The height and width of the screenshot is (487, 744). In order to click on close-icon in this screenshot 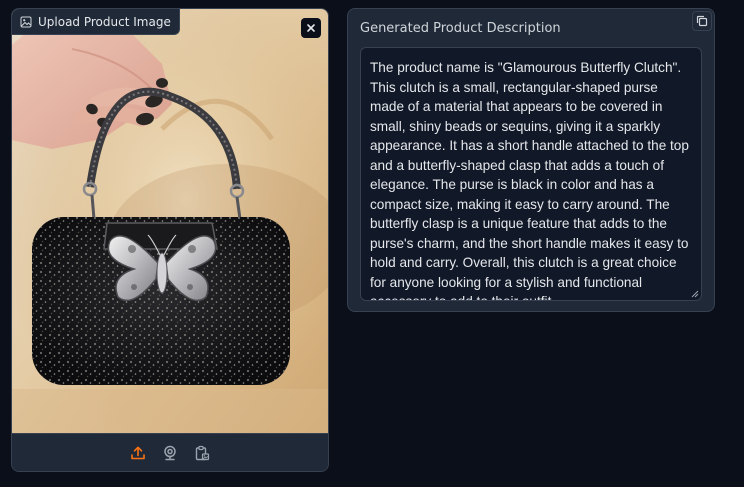, I will do `click(311, 28)`.